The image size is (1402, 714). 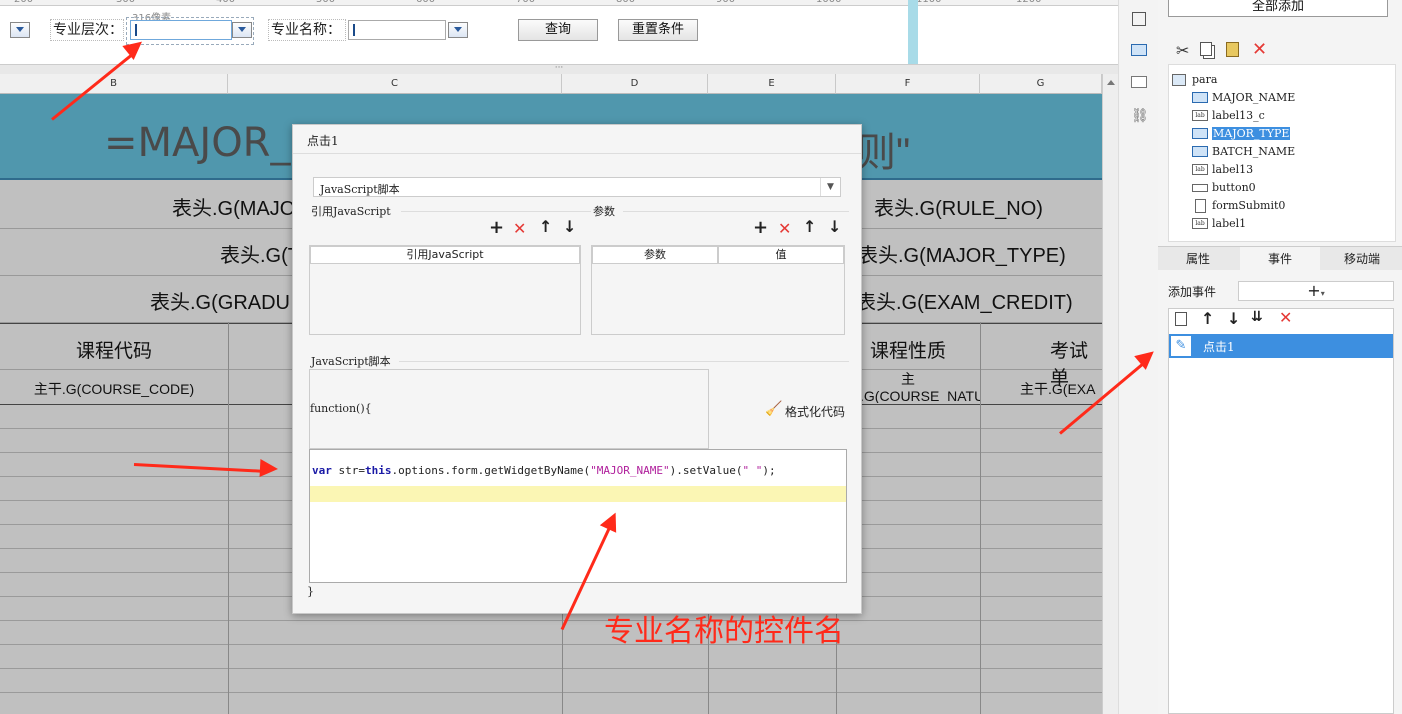 I want to click on edit-icon: ✎, so click(x=1181, y=346).